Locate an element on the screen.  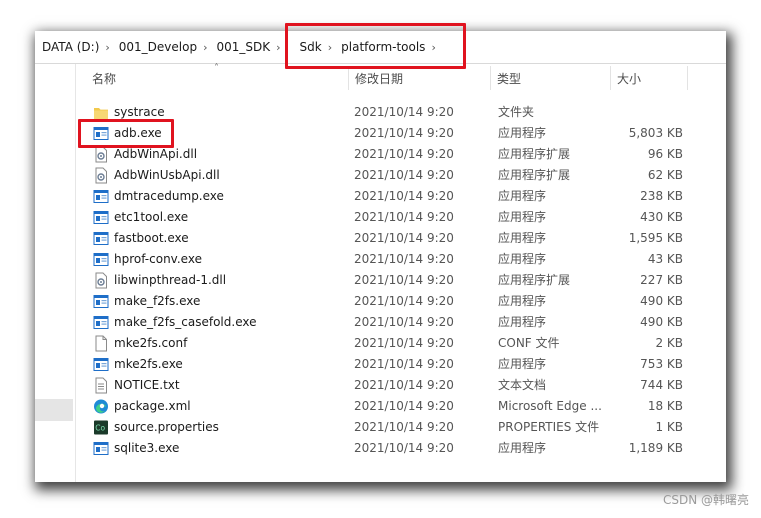
file-row: fastboot.exe 2021/10/14 9:20 应用程序 1,595 KB is located at coordinates (401, 238).